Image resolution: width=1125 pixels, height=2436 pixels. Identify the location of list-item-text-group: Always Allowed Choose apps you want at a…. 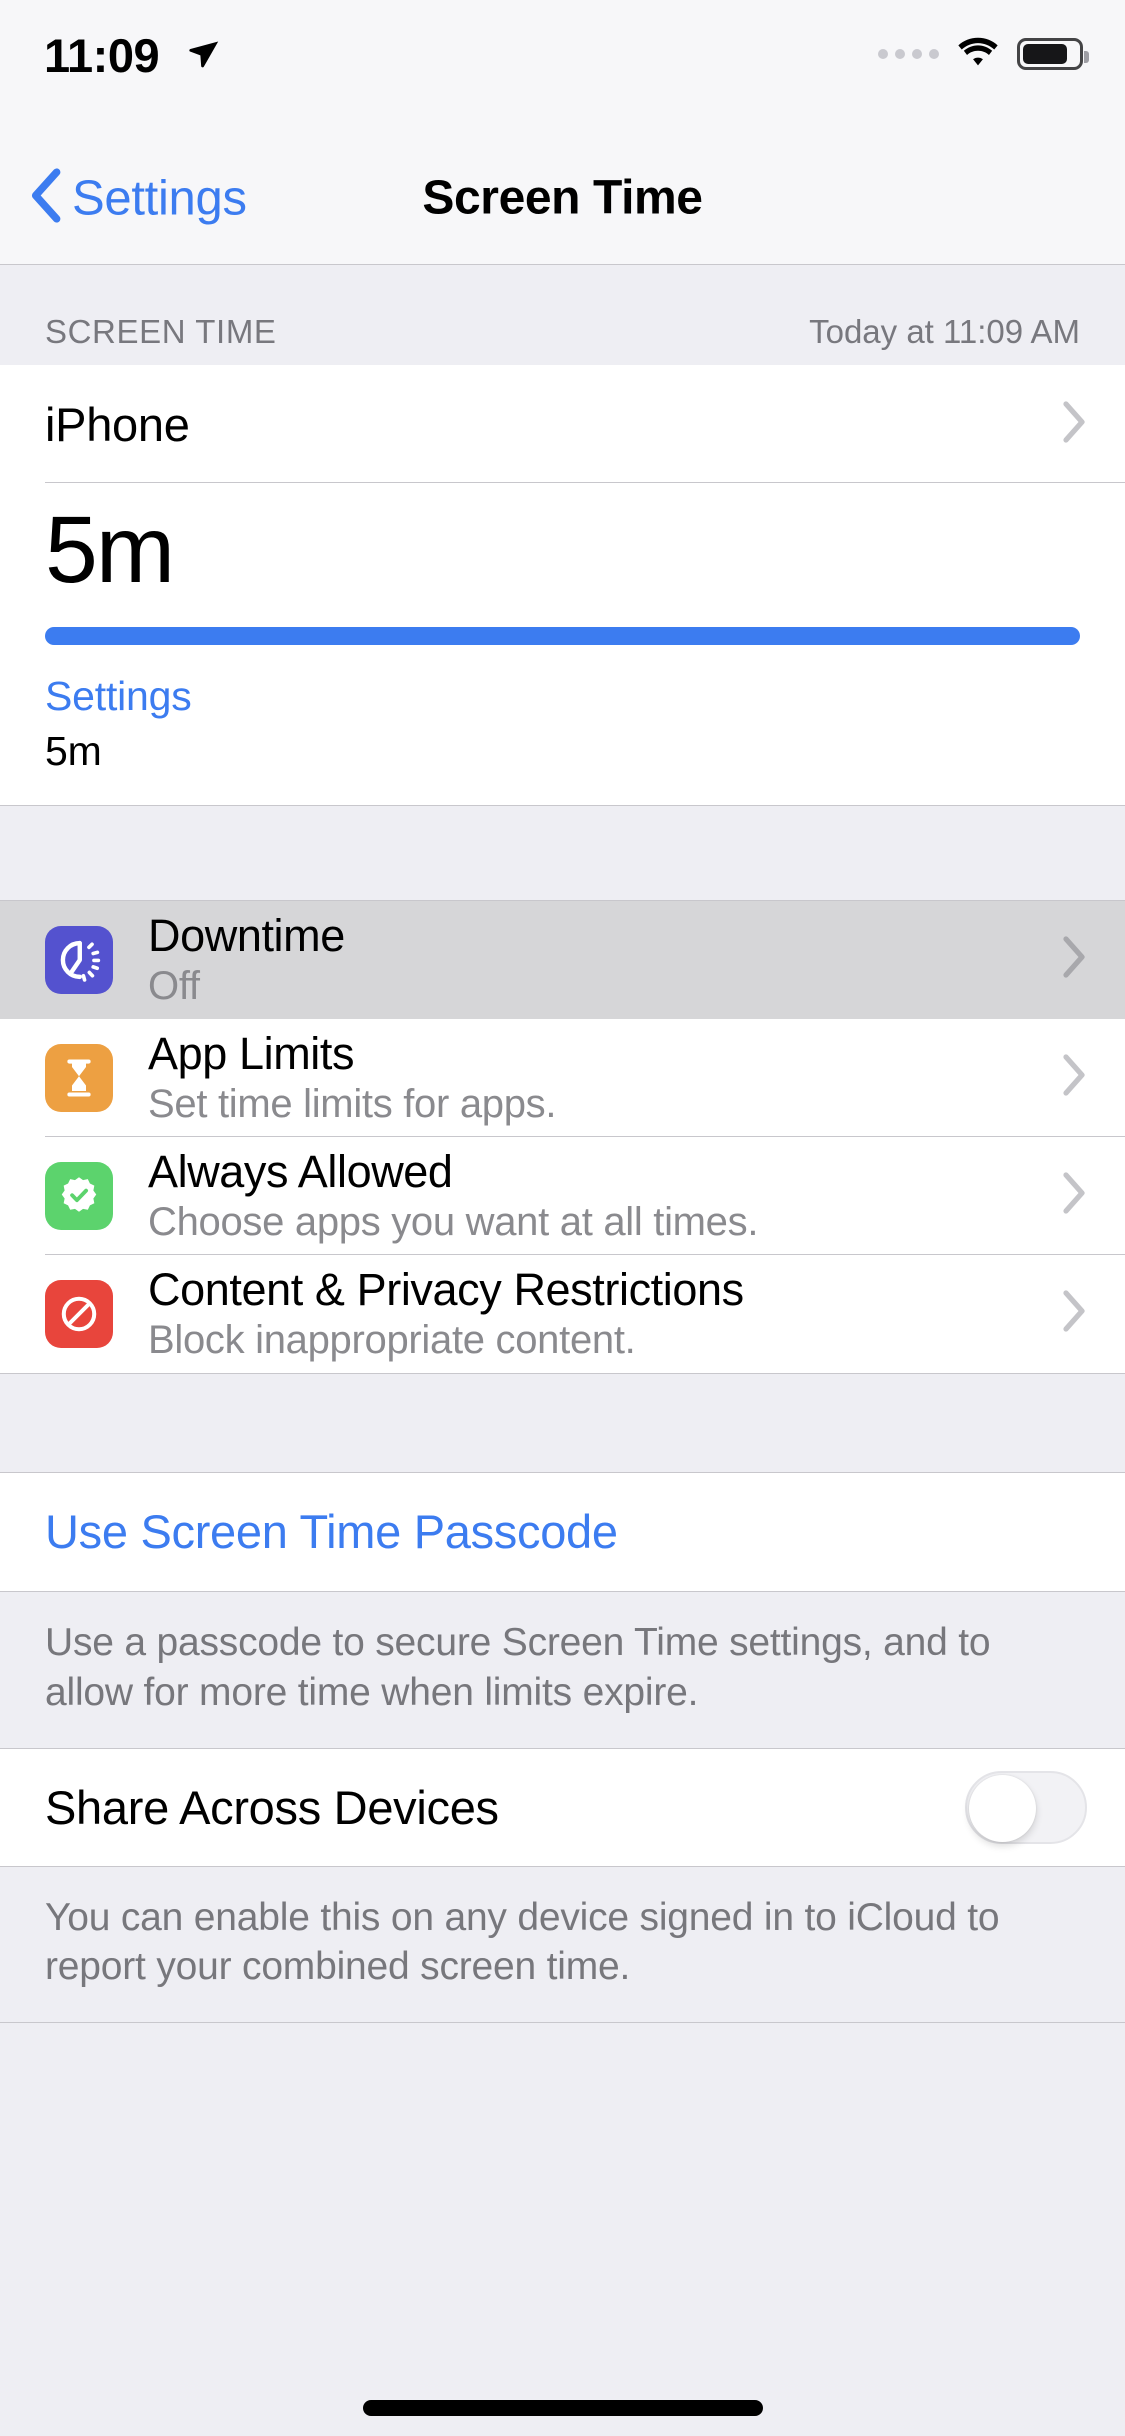
(453, 1195).